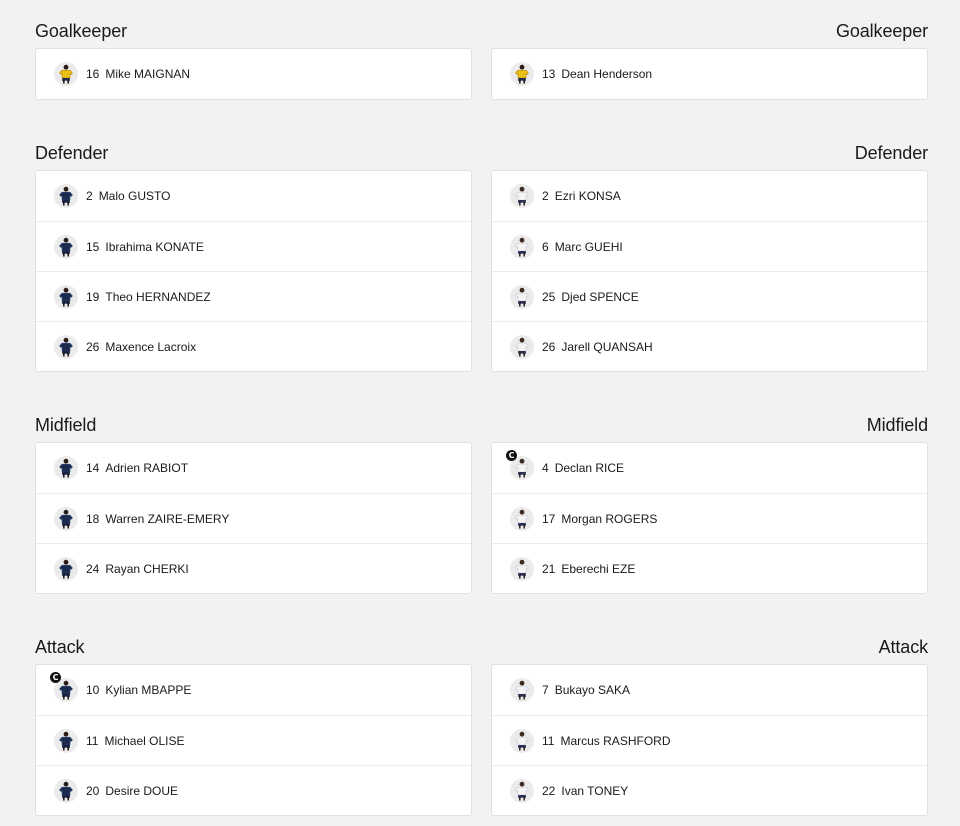 This screenshot has width=960, height=826. What do you see at coordinates (81, 31) in the screenshot?
I see `section-title-left: Goalkeeper` at bounding box center [81, 31].